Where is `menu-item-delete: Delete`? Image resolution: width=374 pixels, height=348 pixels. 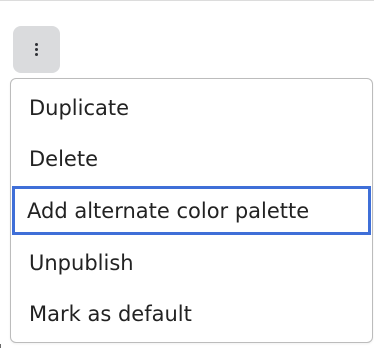 menu-item-delete: Delete is located at coordinates (191, 158).